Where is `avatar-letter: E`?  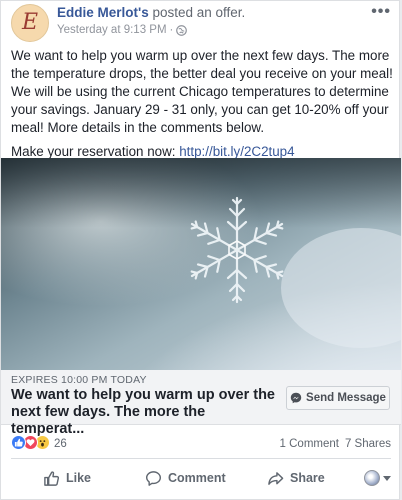 avatar-letter: E is located at coordinates (30, 22).